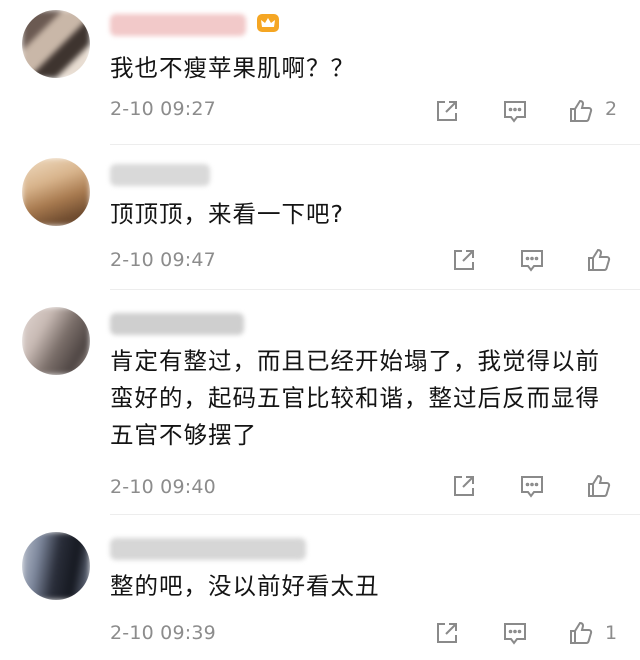 The width and height of the screenshot is (640, 660). Describe the element at coordinates (611, 109) in the screenshot. I see `like-count: 2` at that location.